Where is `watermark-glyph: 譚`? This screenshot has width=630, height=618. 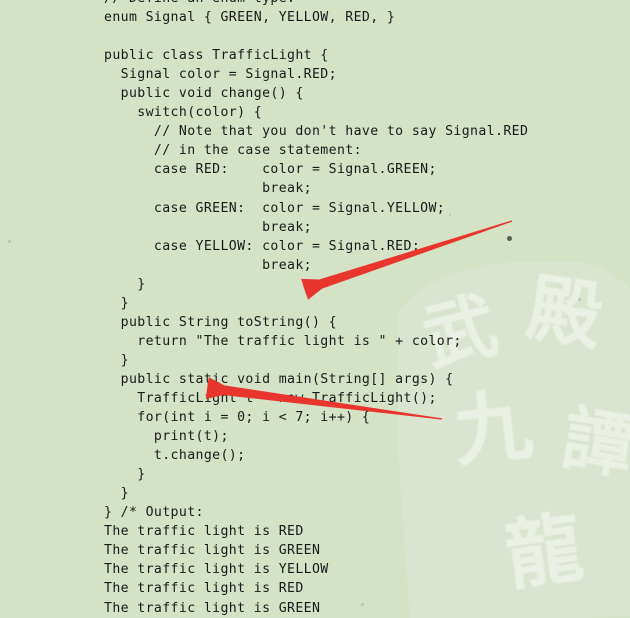 watermark-glyph: 譚 is located at coordinates (593, 443).